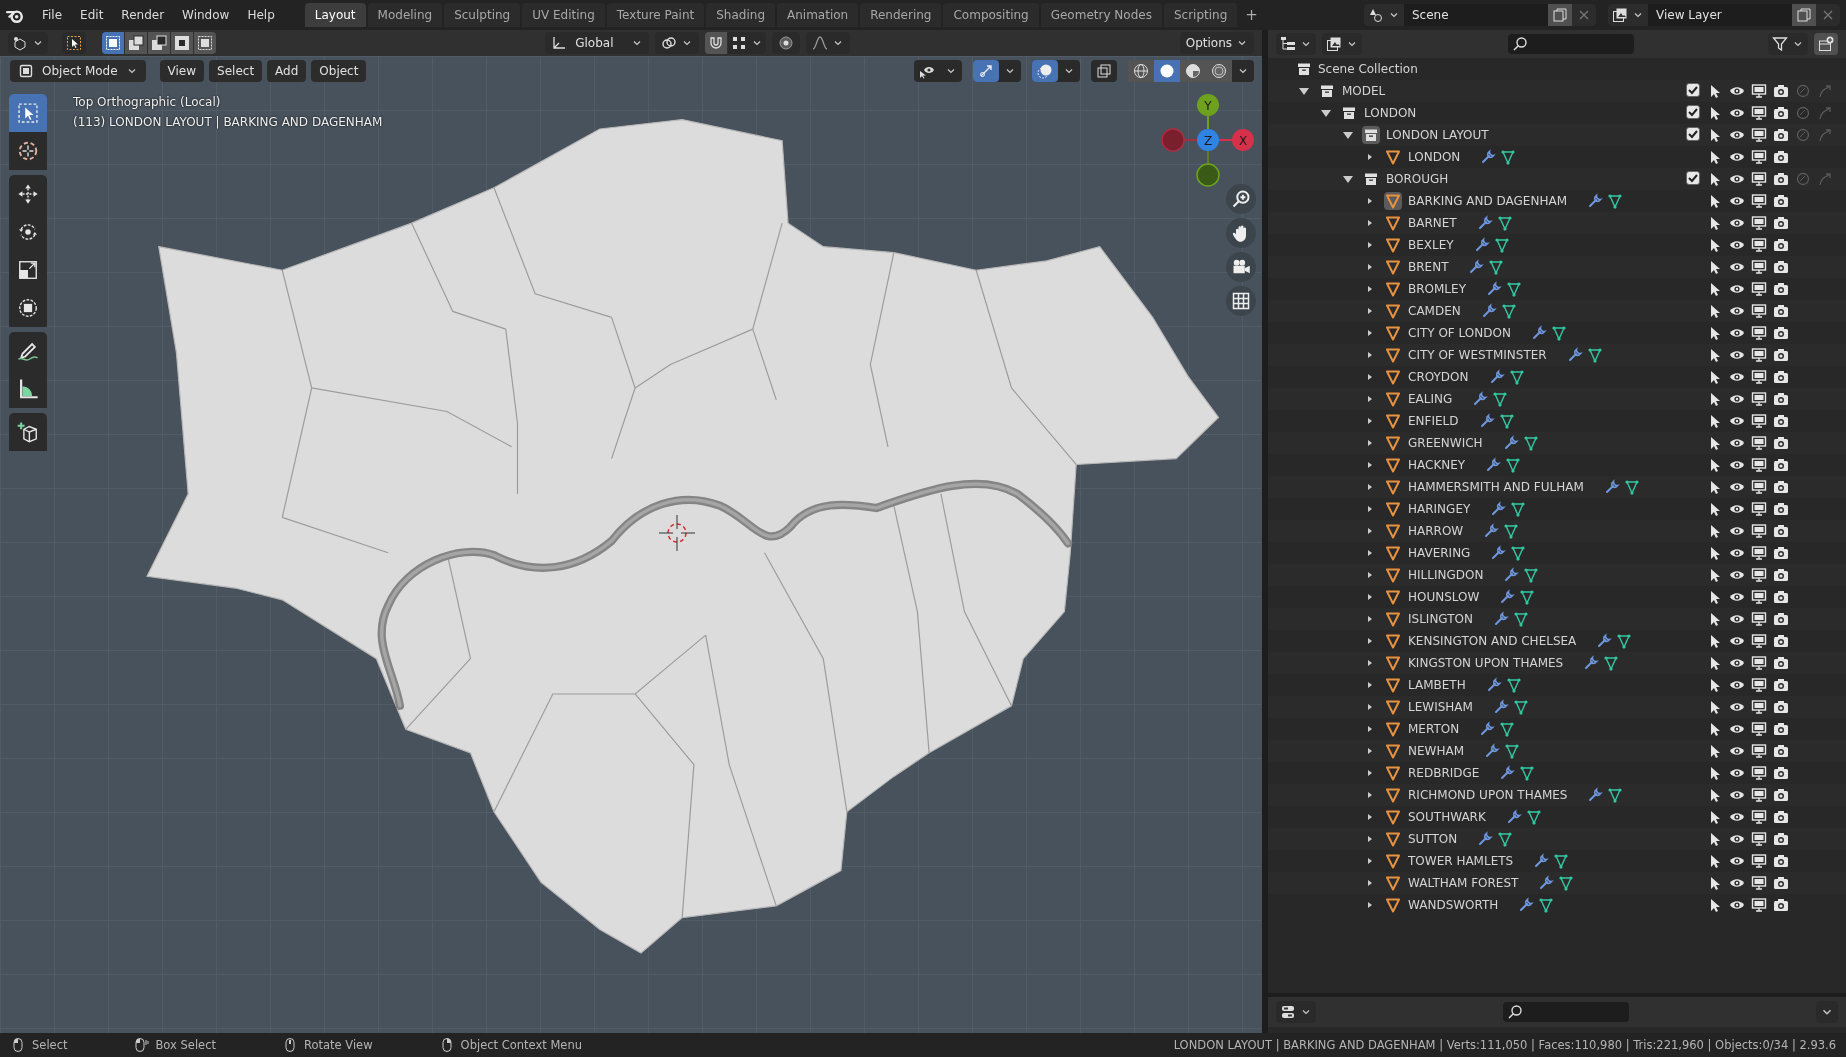 This screenshot has width=1846, height=1057. Describe the element at coordinates (1433, 839) in the screenshot. I see `outliner-item-label: SUTTON` at that location.